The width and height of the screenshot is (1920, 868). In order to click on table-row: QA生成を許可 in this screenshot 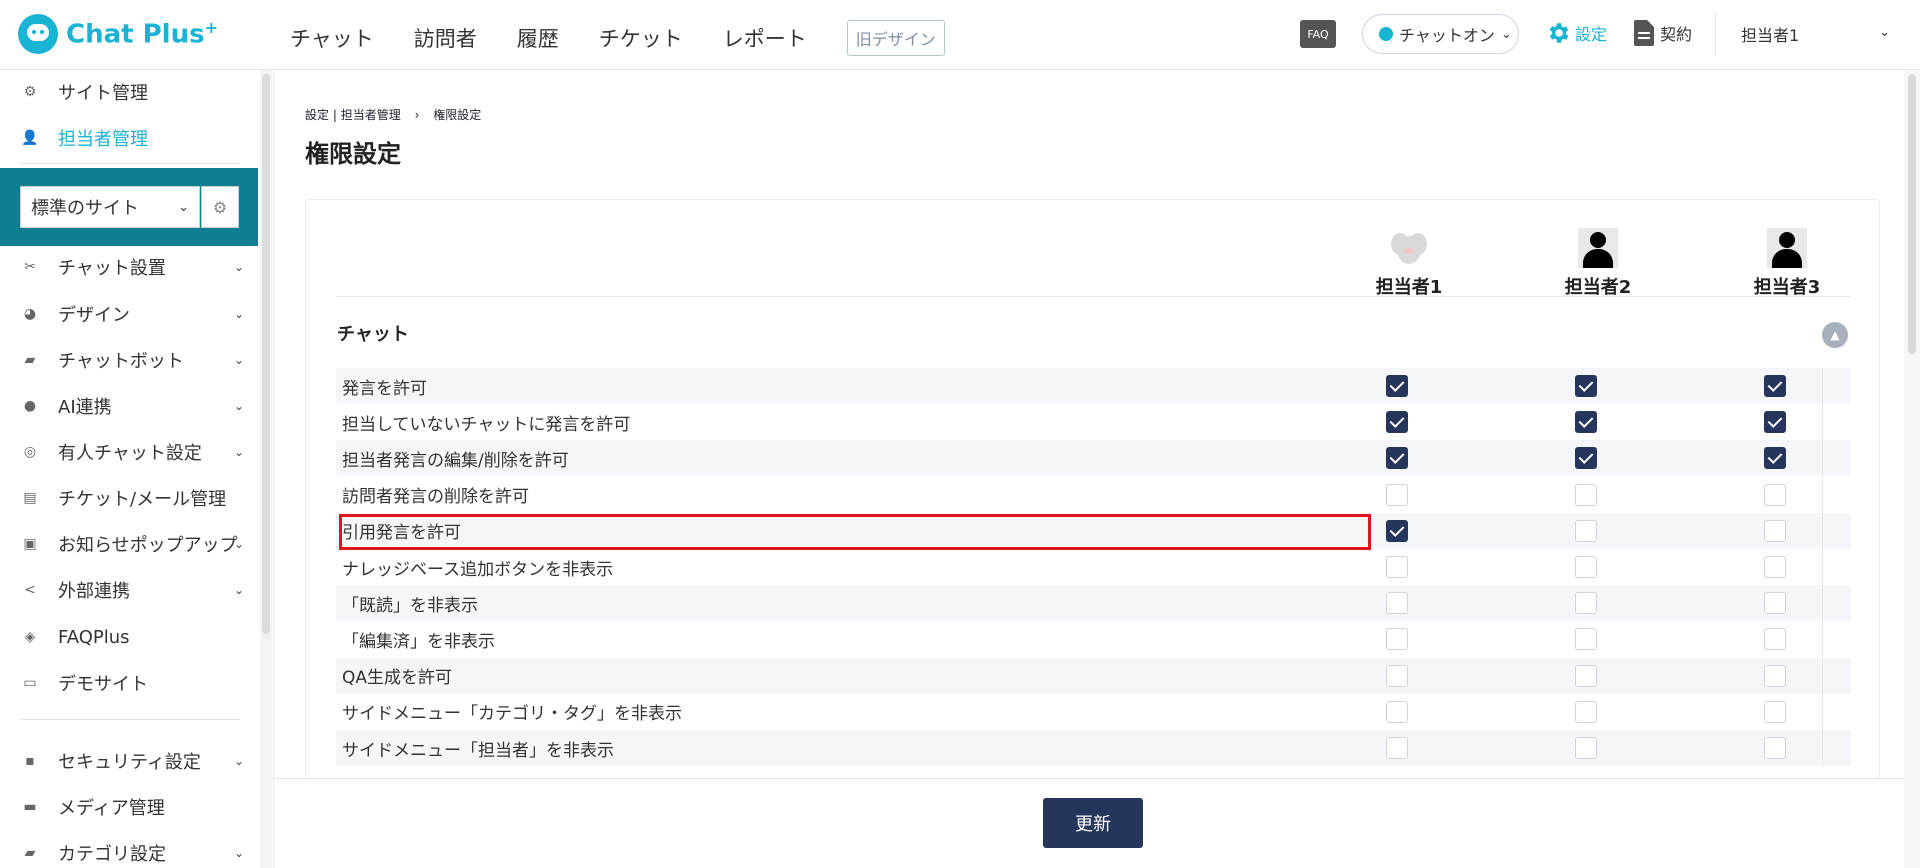, I will do `click(1093, 675)`.